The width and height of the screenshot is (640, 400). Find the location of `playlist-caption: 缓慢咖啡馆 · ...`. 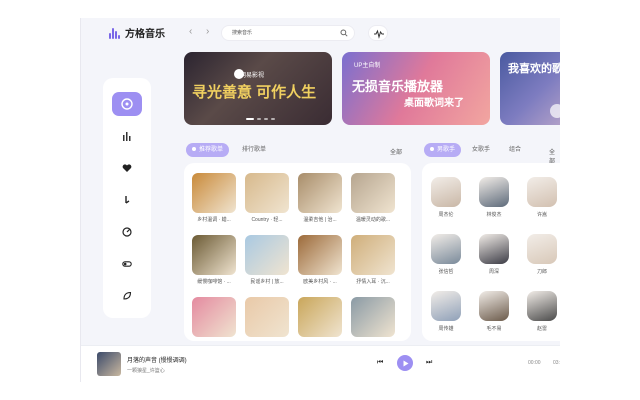

playlist-caption: 缓慢咖啡馆 · ... is located at coordinates (214, 282).